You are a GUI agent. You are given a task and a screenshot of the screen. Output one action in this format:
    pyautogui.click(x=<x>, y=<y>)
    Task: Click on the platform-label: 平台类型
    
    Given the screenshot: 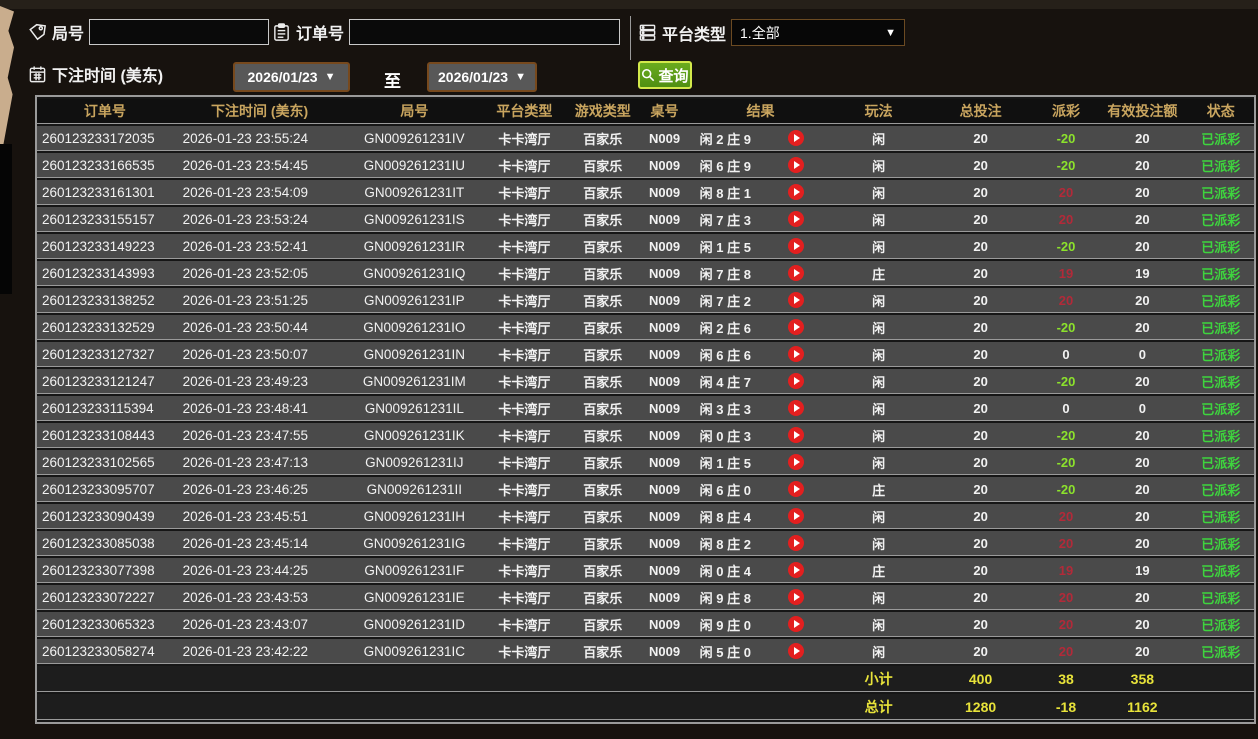 What is the action you would take?
    pyautogui.click(x=694, y=35)
    